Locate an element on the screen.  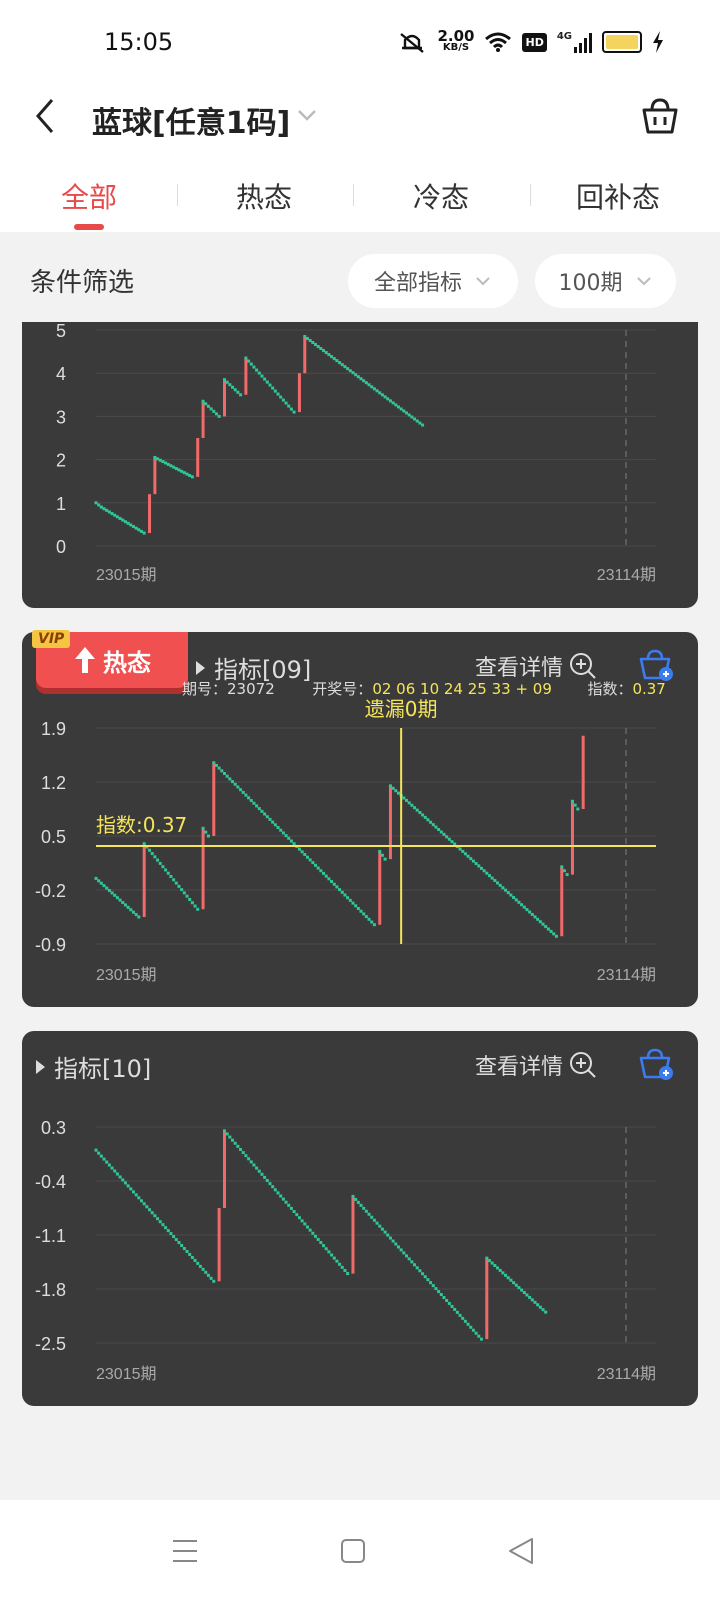
tab-bar: 全部 热态 冷态 回补态 is located at coordinates (360, 195).